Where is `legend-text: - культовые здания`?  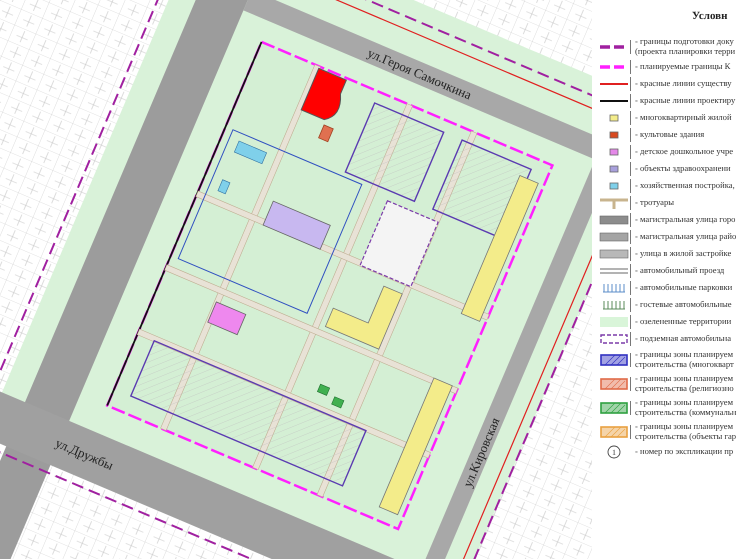
legend-text: - культовые здания is located at coordinates (669, 135).